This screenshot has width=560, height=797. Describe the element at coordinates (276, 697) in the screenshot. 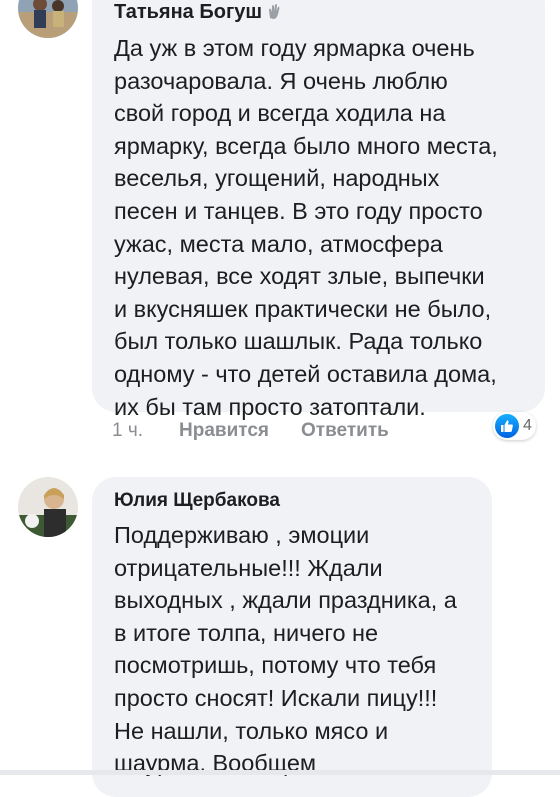

I see `comment-line: просто сносят! Искали пицу!!!` at that location.